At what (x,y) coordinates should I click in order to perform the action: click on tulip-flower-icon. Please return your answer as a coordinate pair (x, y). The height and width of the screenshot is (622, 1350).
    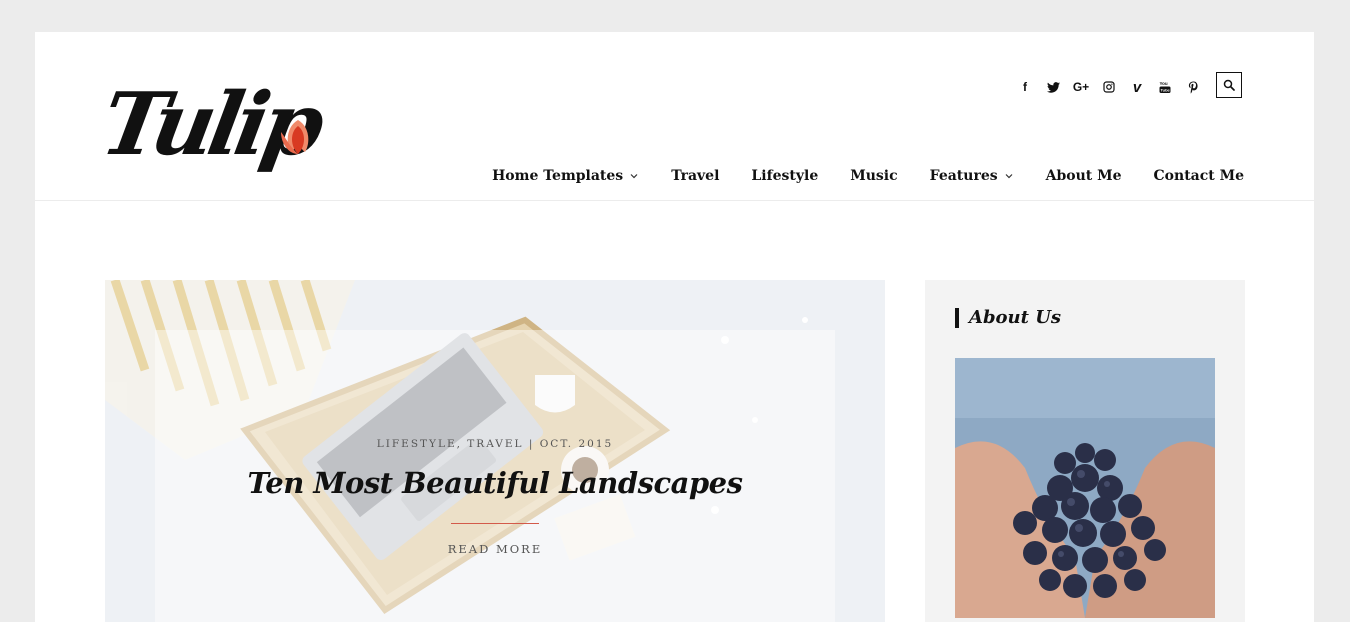
    Looking at the image, I should click on (295, 137).